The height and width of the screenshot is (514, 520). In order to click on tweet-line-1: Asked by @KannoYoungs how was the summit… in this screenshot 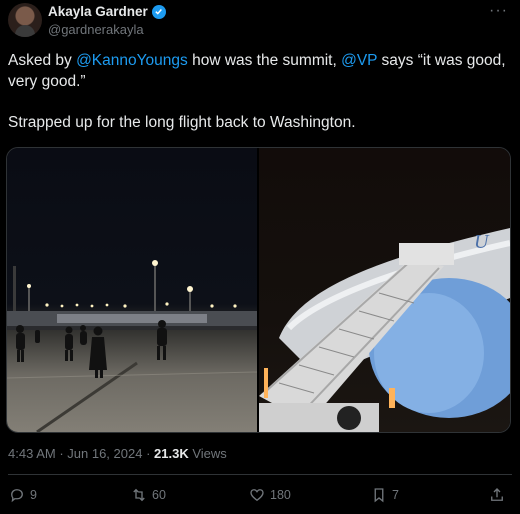, I will do `click(258, 71)`.